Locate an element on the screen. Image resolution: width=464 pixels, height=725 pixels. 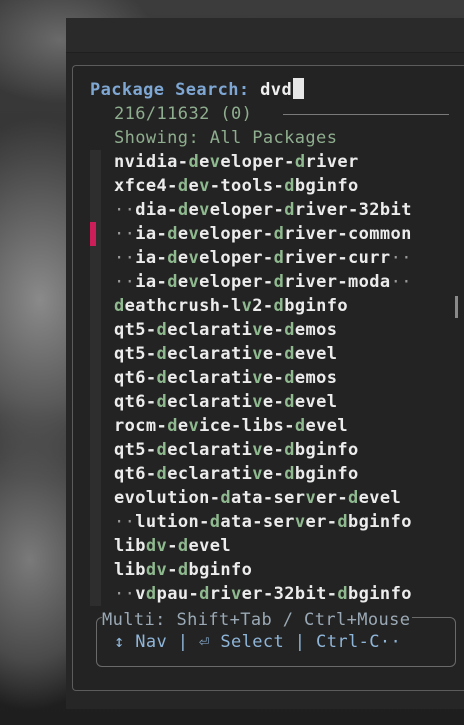
result-item: libdv-dbginfo is located at coordinates (183, 570).